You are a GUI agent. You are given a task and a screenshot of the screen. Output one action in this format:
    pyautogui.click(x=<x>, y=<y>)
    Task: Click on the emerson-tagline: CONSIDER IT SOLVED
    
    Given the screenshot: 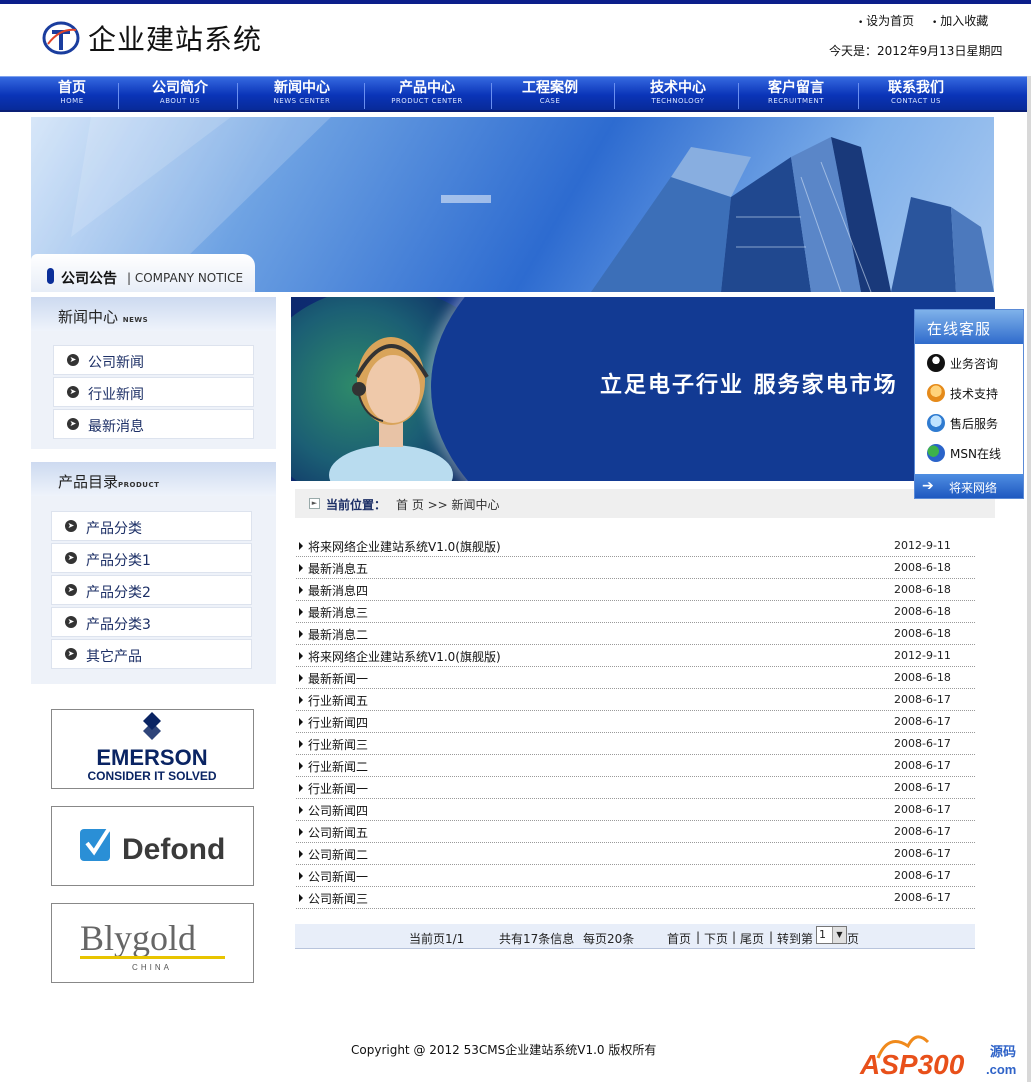 What is the action you would take?
    pyautogui.click(x=151, y=776)
    